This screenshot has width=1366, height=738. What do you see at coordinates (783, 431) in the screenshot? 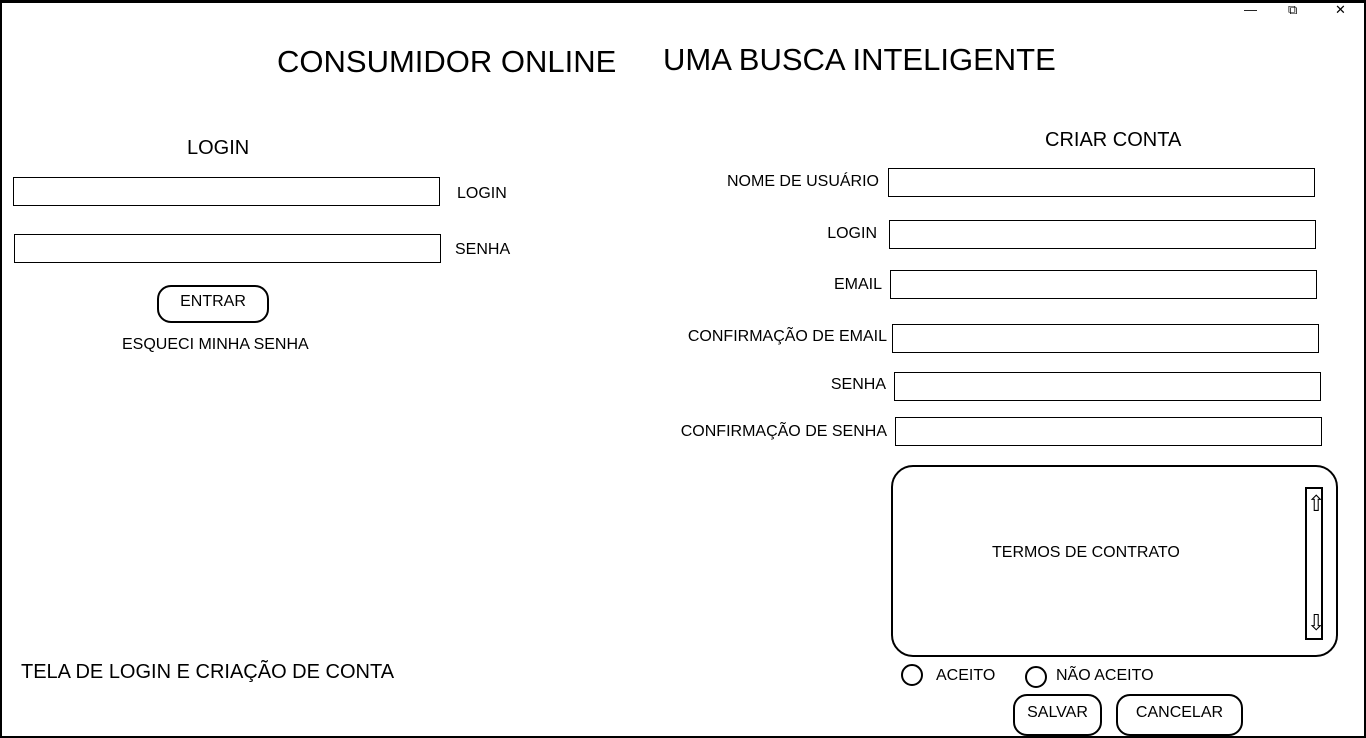
I see `password-confirm-label: CONFIRMAÇÃO DE SENHA` at bounding box center [783, 431].